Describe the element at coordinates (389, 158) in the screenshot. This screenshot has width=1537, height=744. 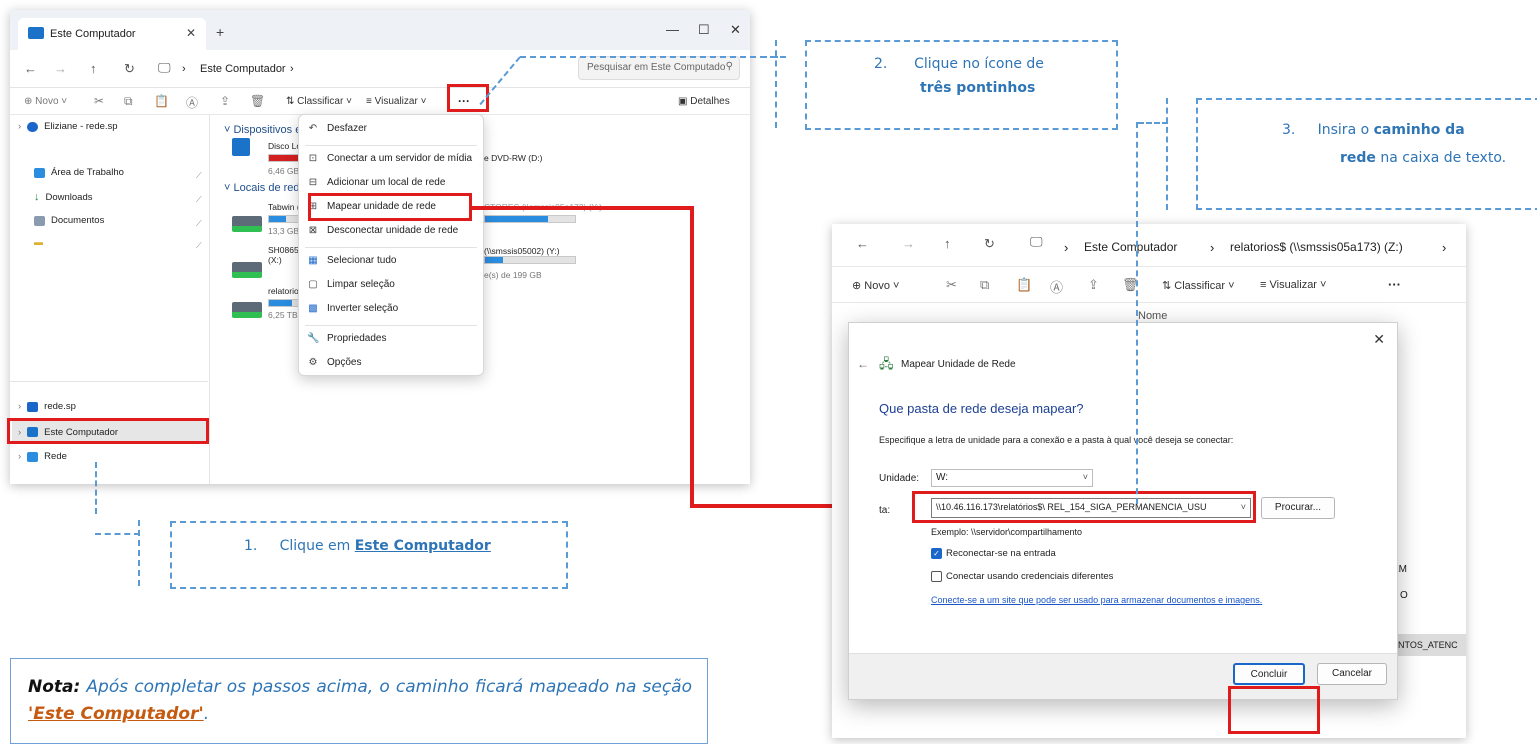
I see `menu-item-media-server: ⊡ Conectar a um servidor de mídia` at that location.